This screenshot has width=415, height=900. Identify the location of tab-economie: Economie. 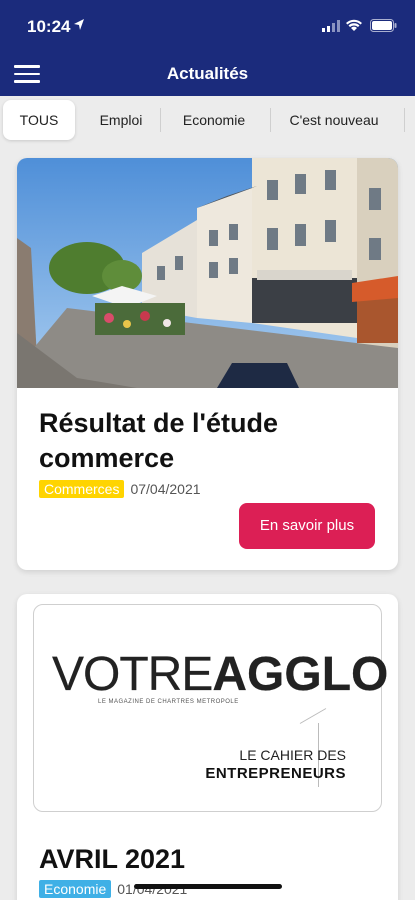
(214, 120).